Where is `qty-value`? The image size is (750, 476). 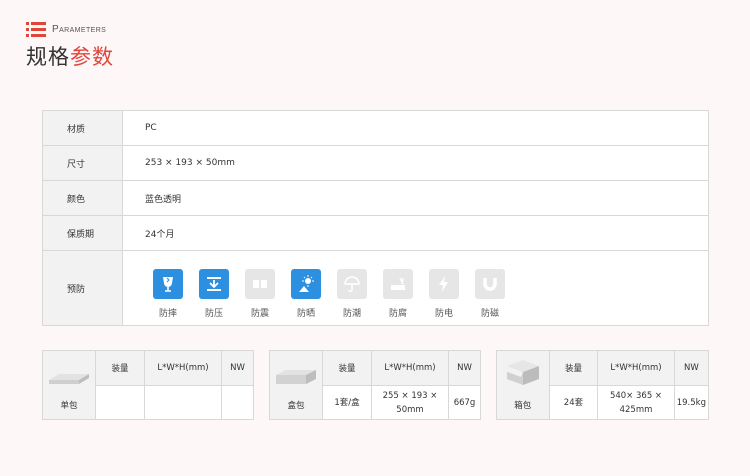 qty-value is located at coordinates (120, 402).